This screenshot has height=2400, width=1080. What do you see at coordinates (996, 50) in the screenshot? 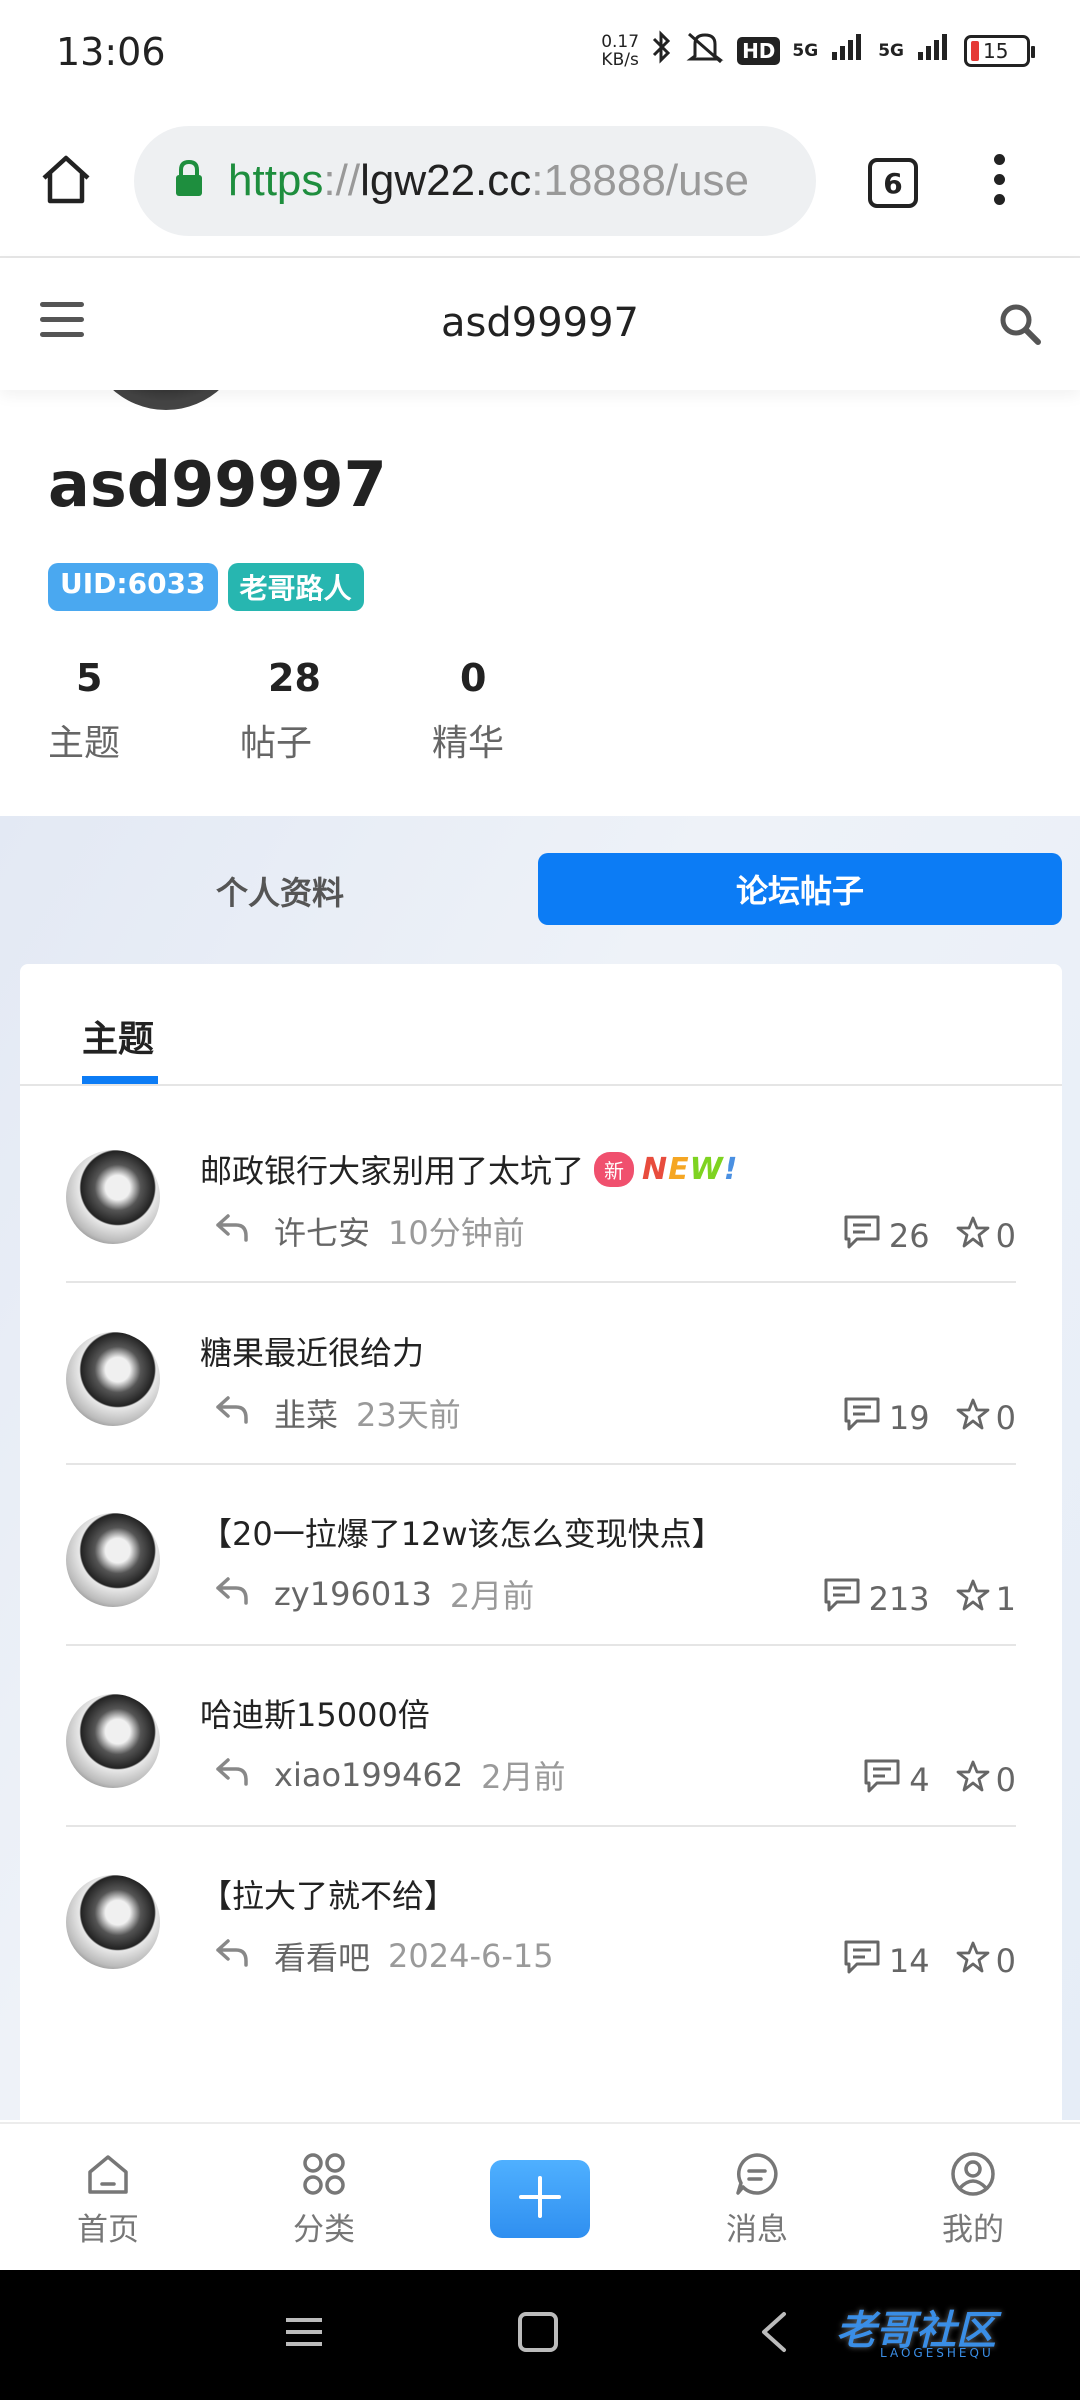
I see `battery-percent: 15` at bounding box center [996, 50].